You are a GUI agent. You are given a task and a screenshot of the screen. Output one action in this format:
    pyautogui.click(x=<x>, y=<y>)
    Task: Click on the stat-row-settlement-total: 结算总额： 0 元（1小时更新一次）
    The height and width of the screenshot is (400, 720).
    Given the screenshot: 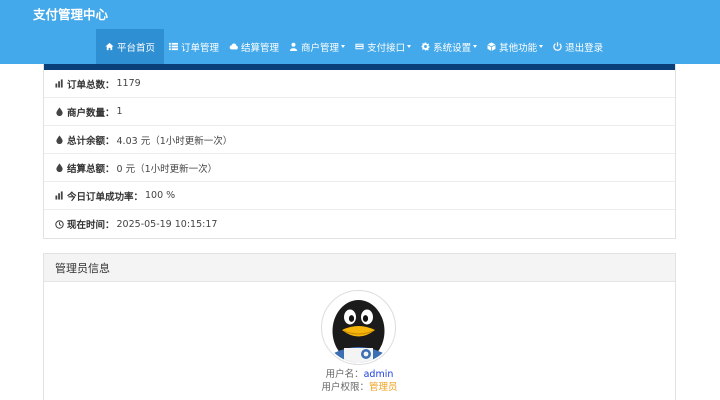 What is the action you would take?
    pyautogui.click(x=359, y=168)
    